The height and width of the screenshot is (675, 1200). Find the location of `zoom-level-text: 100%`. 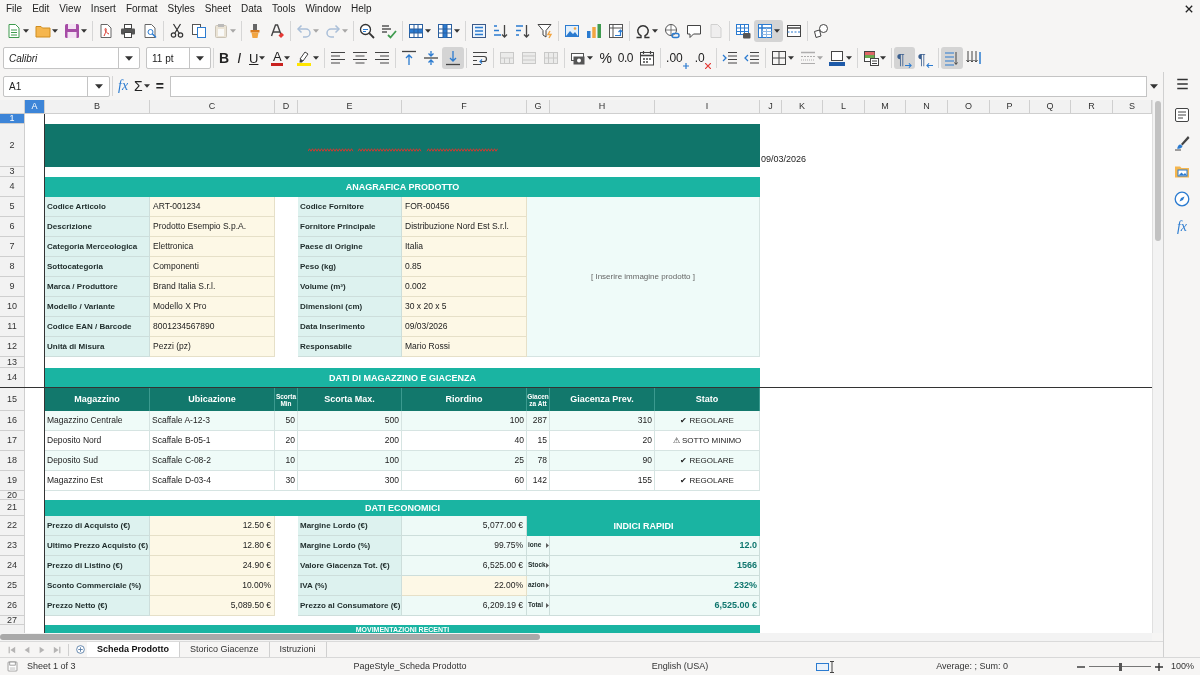

zoom-level-text: 100% is located at coordinates (1182, 666).